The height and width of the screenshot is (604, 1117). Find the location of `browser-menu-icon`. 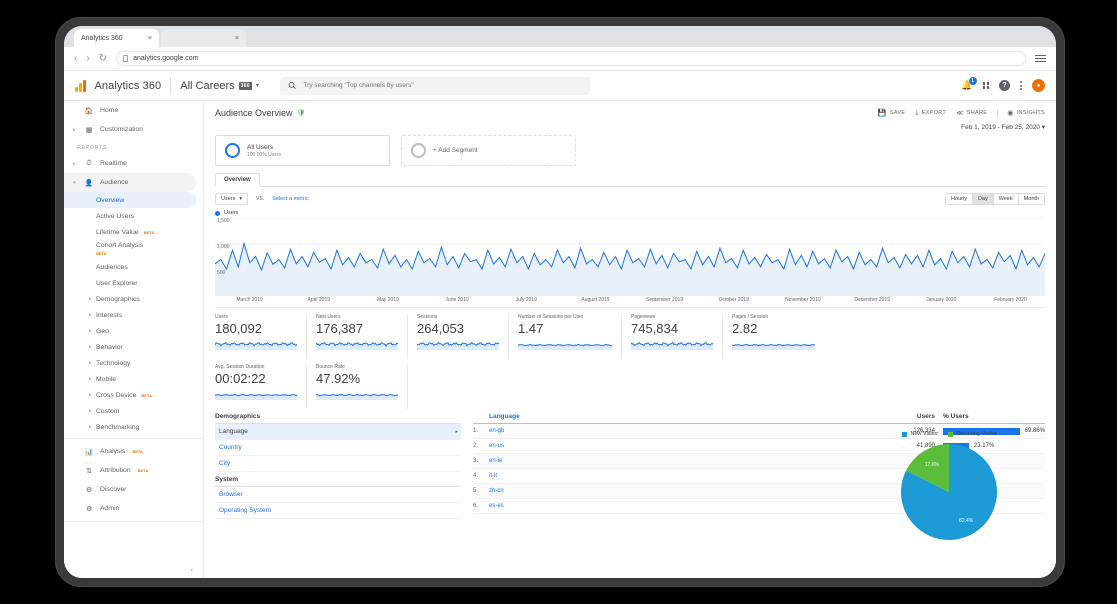

browser-menu-icon is located at coordinates (1040, 58).